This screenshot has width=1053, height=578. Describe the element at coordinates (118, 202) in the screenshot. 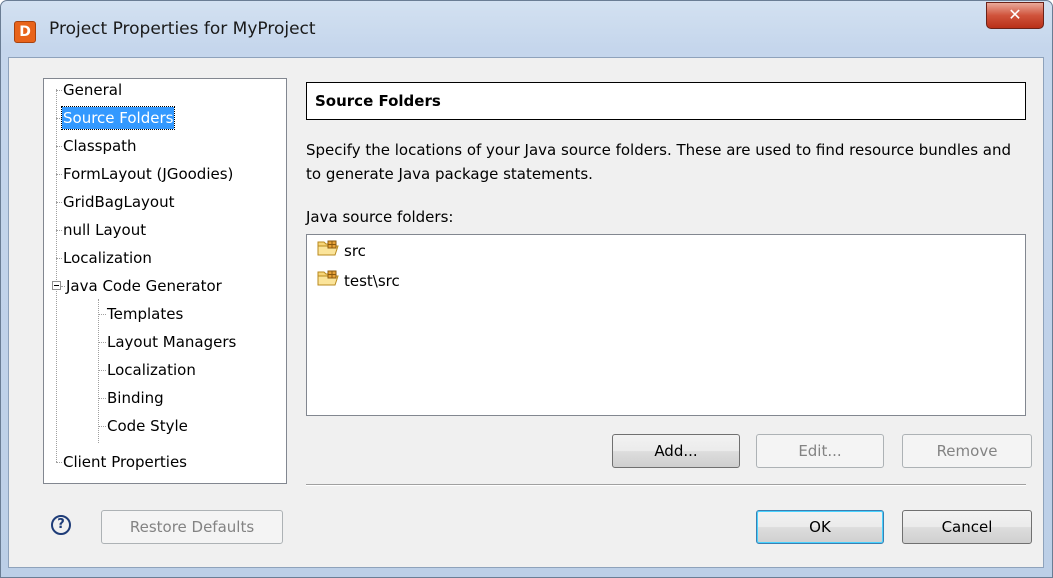

I see `tree-item-gridbaglayout: GridBagLayout` at that location.